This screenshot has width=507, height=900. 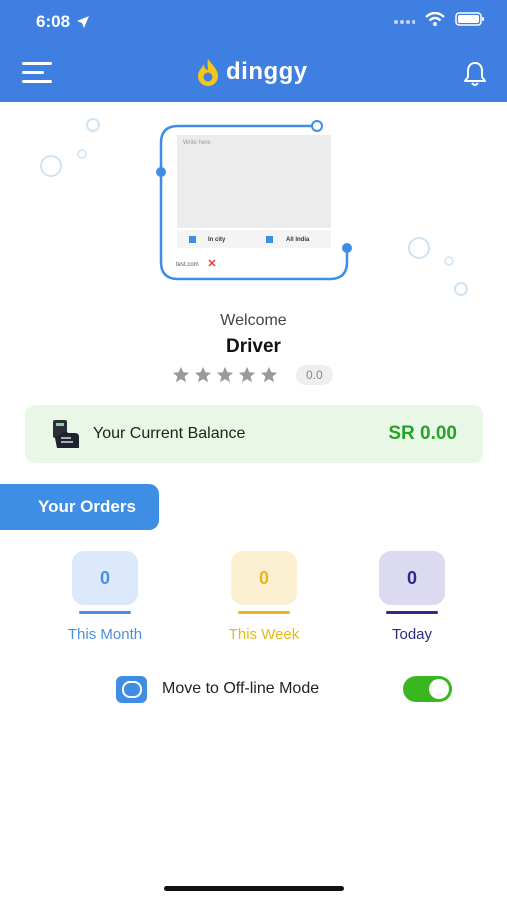 What do you see at coordinates (131, 689) in the screenshot?
I see `offline-mode-icon` at bounding box center [131, 689].